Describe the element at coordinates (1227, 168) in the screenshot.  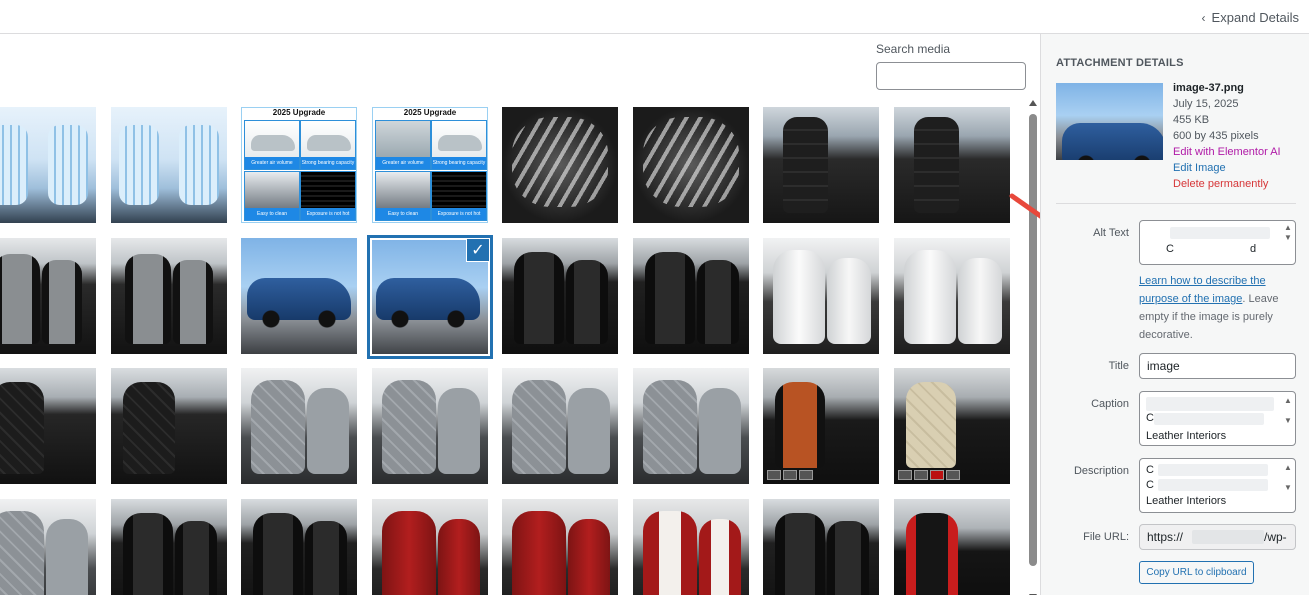
I see `edit-image-link: Edit Image` at that location.